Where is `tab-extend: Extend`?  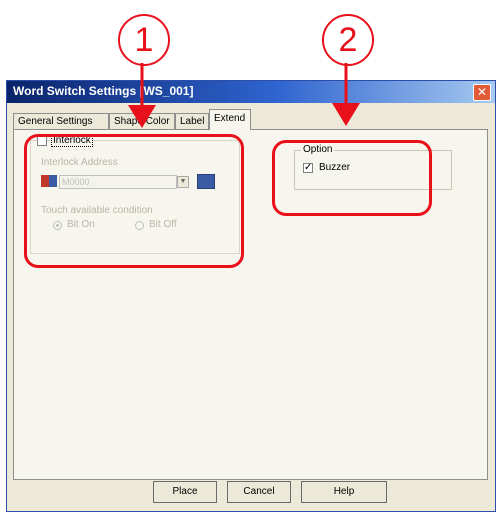
tab-extend: Extend is located at coordinates (230, 119).